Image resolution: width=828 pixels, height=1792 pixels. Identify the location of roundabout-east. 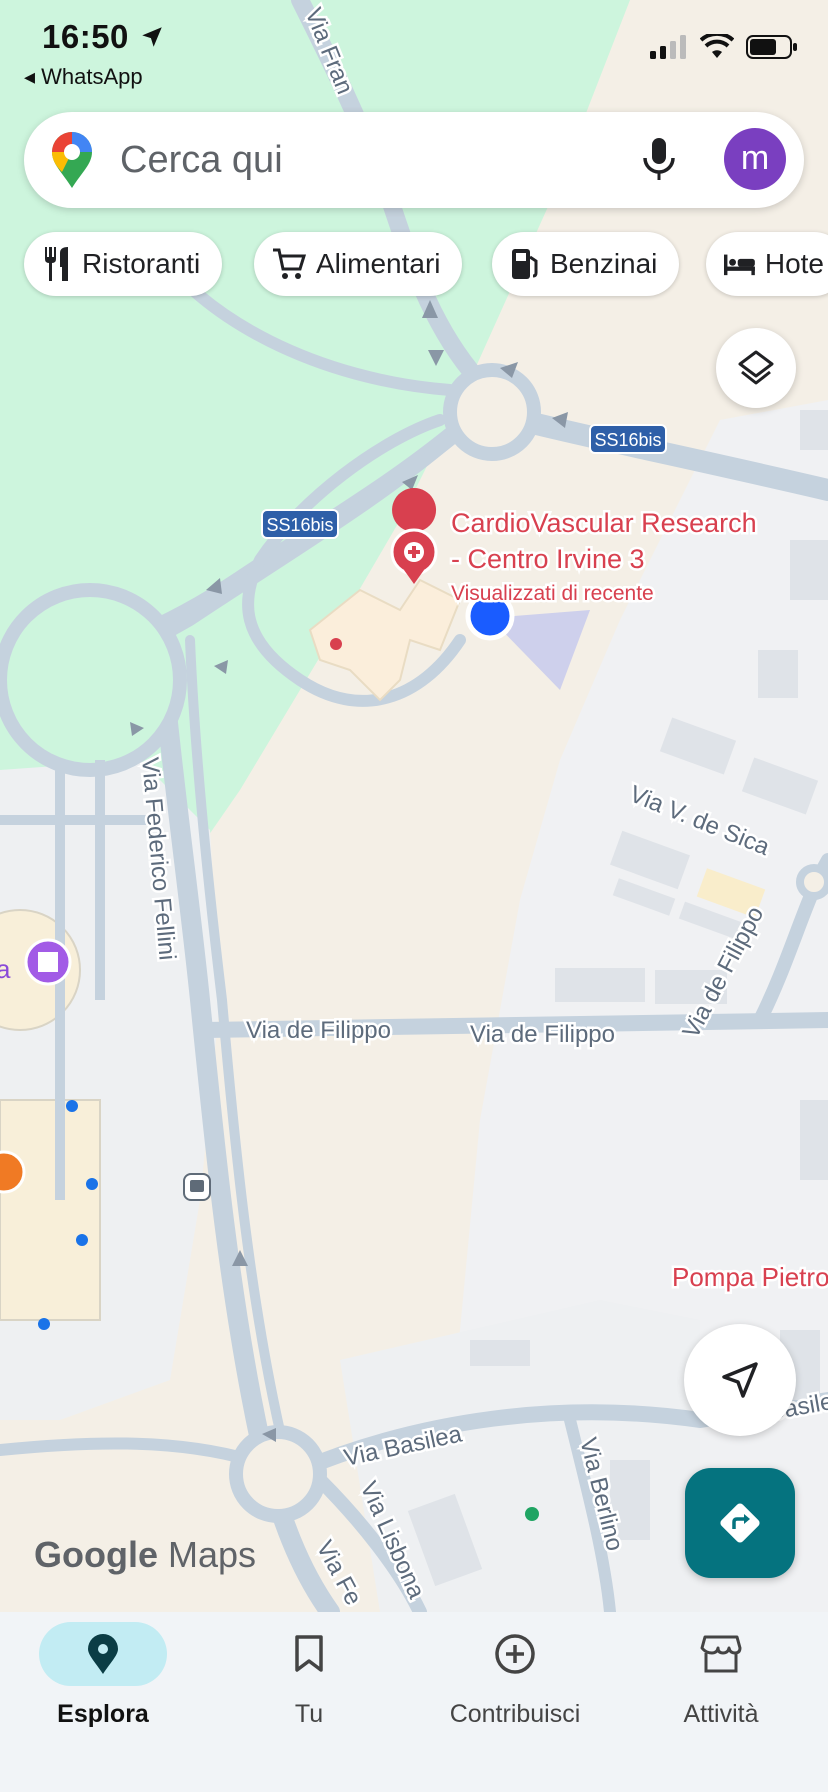
(812, 882).